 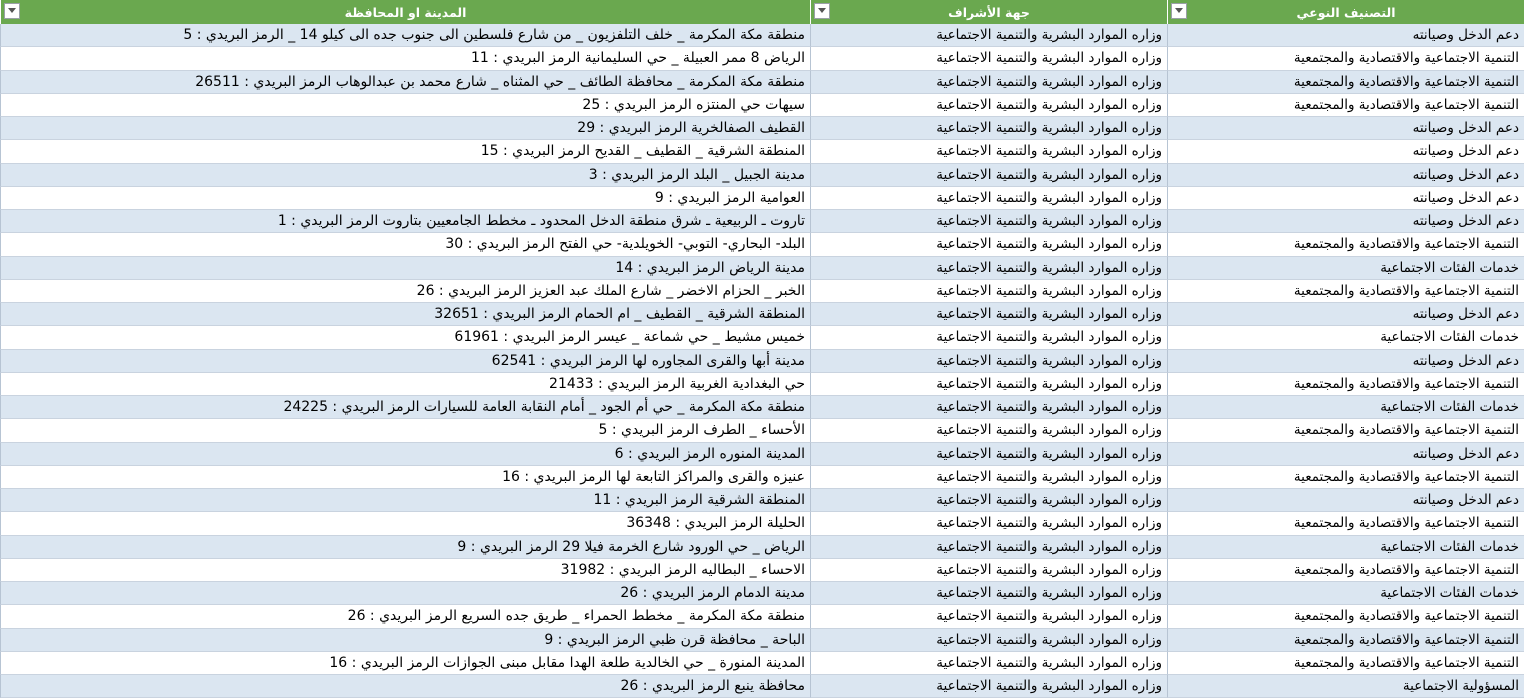 What do you see at coordinates (405, 198) in the screenshot?
I see `cell-city: العوامية الرمز البريدي : 9` at bounding box center [405, 198].